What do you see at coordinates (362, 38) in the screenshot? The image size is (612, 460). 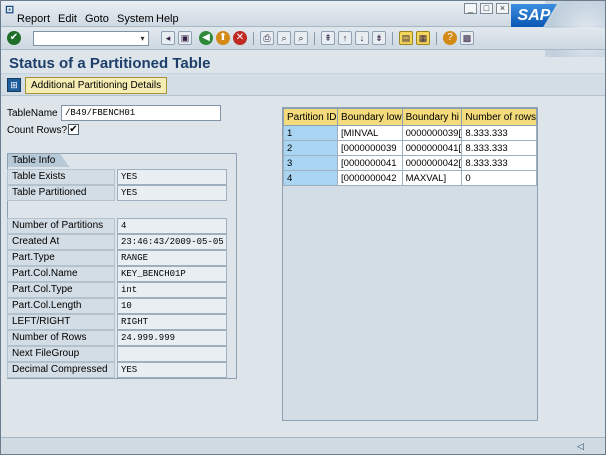 I see `next-page-icon: ↓` at bounding box center [362, 38].